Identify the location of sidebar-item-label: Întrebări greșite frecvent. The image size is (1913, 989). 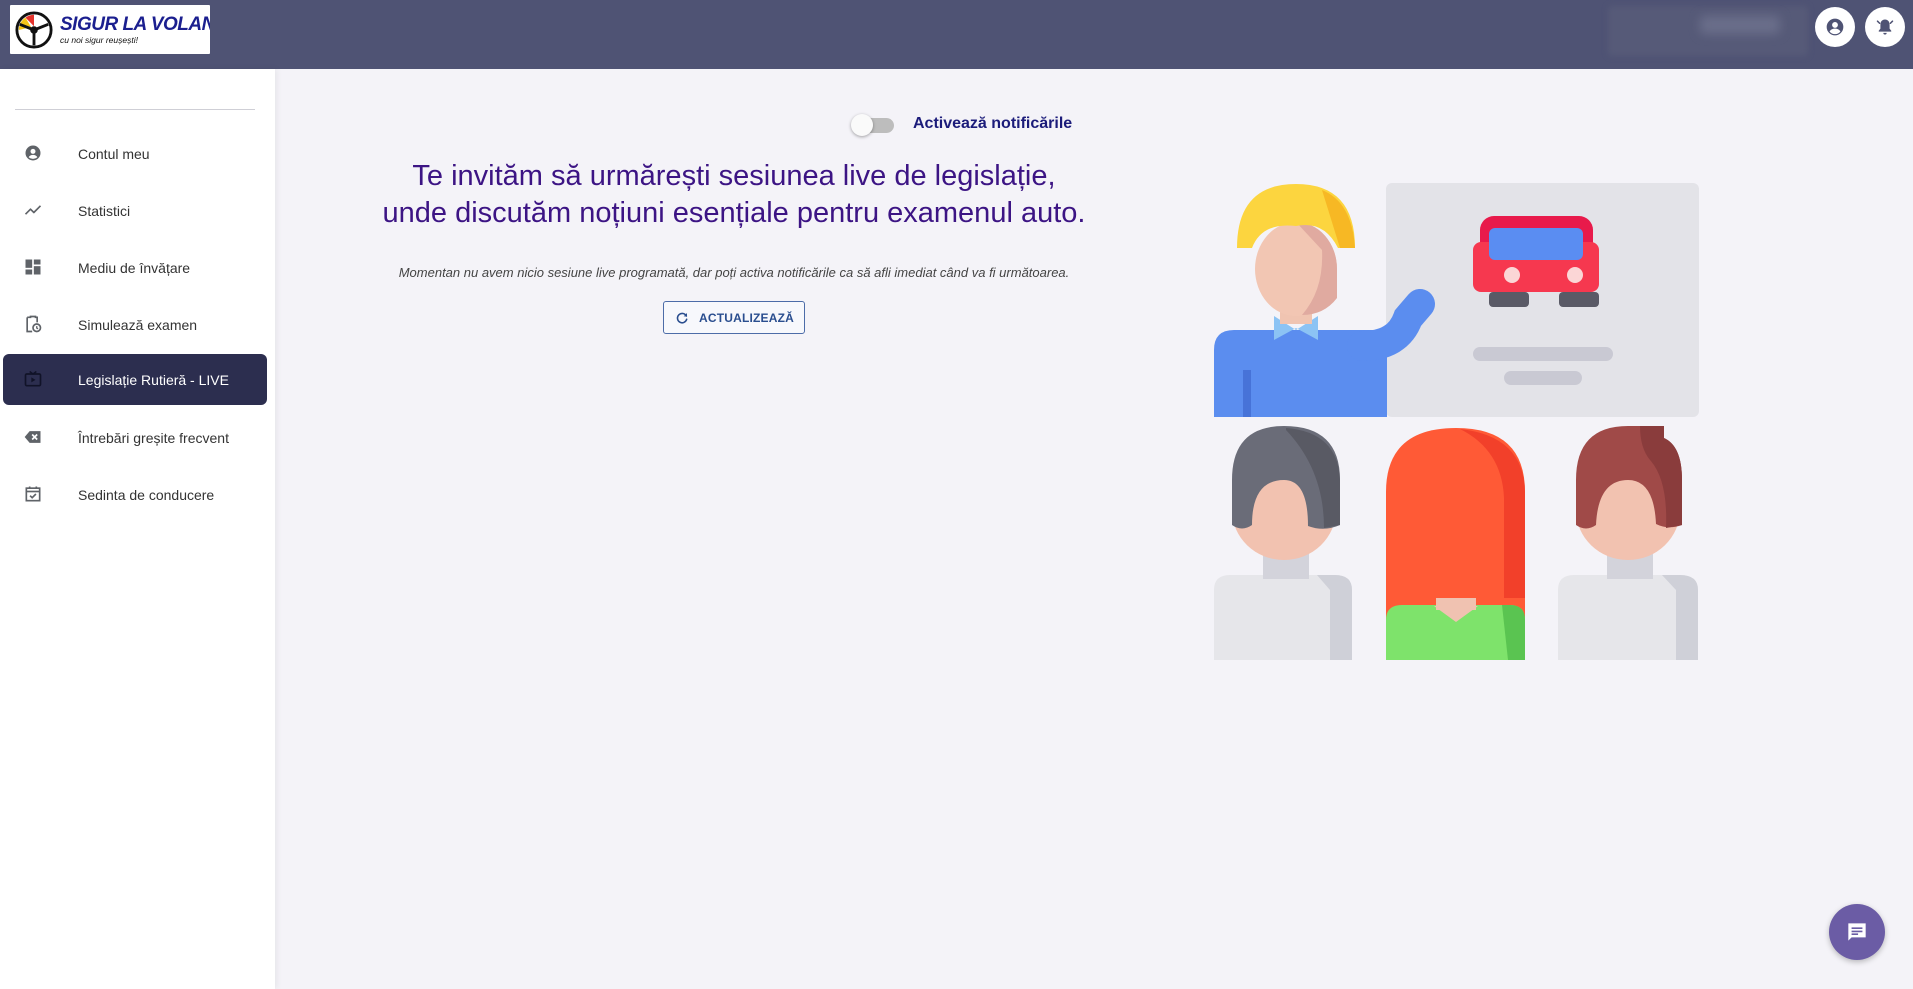
(153, 437).